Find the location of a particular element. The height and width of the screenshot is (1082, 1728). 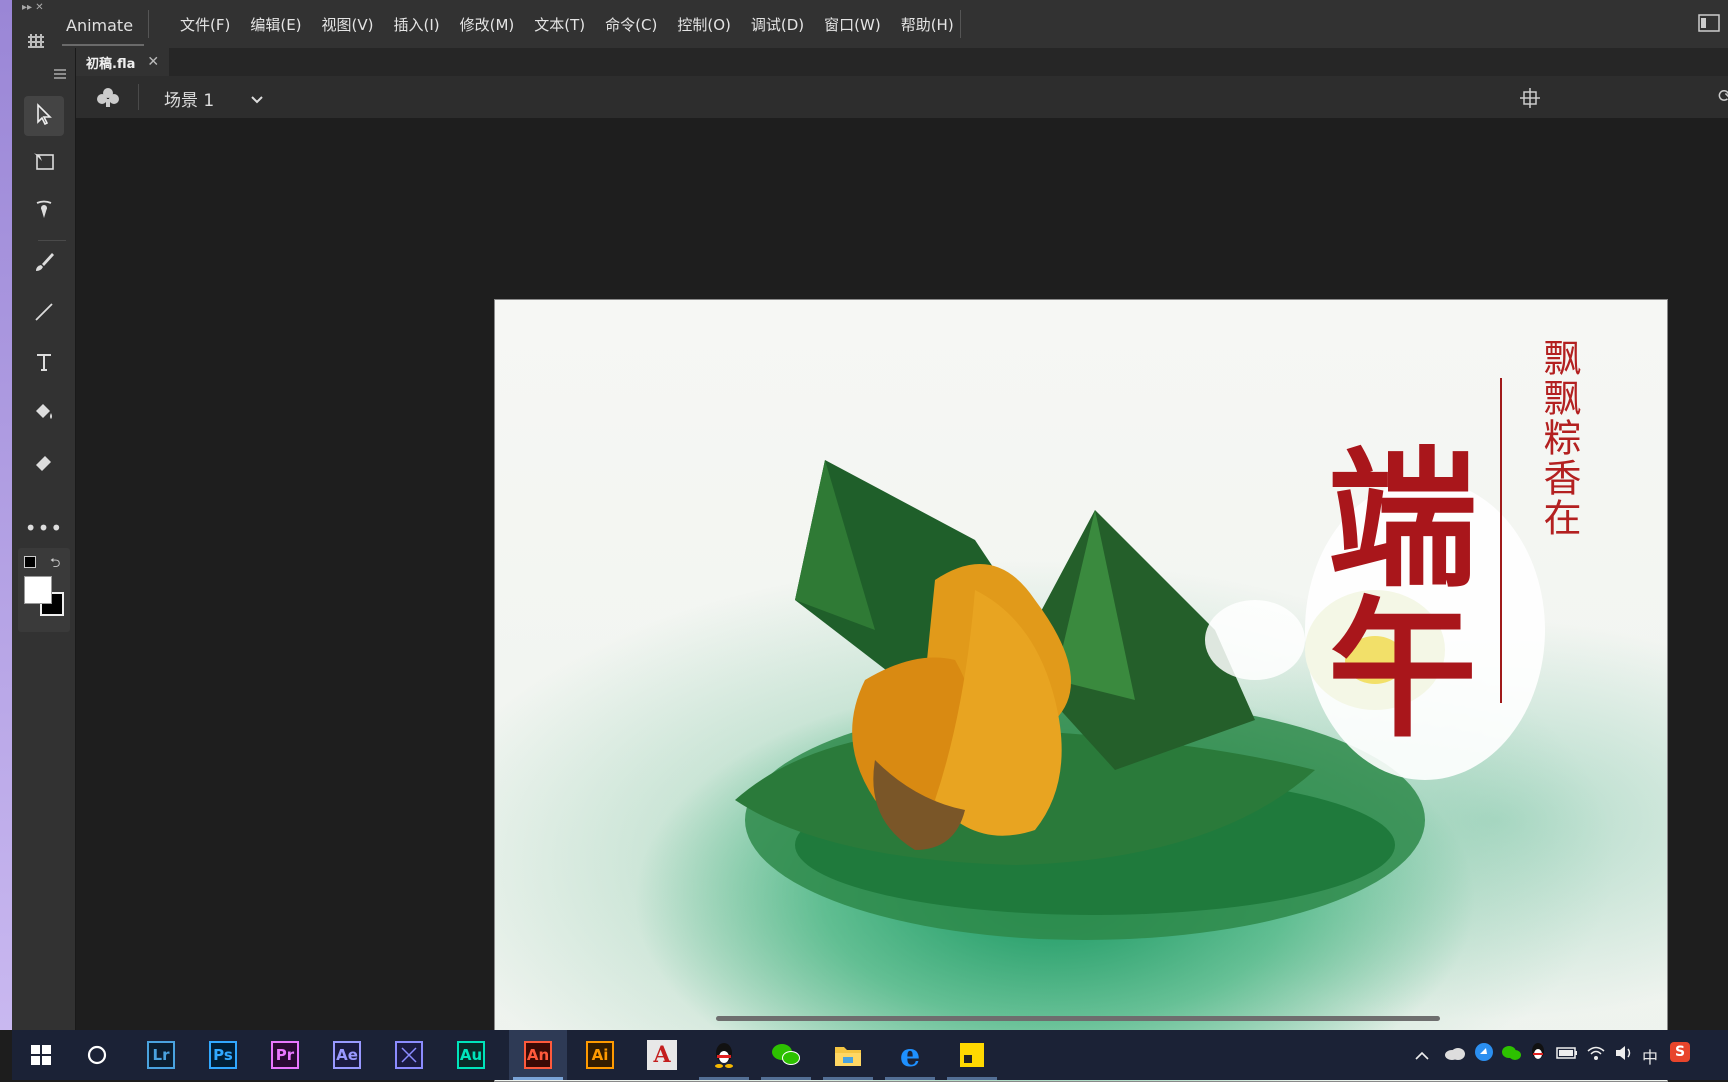

menu-insert: 插入(I) is located at coordinates (417, 24).